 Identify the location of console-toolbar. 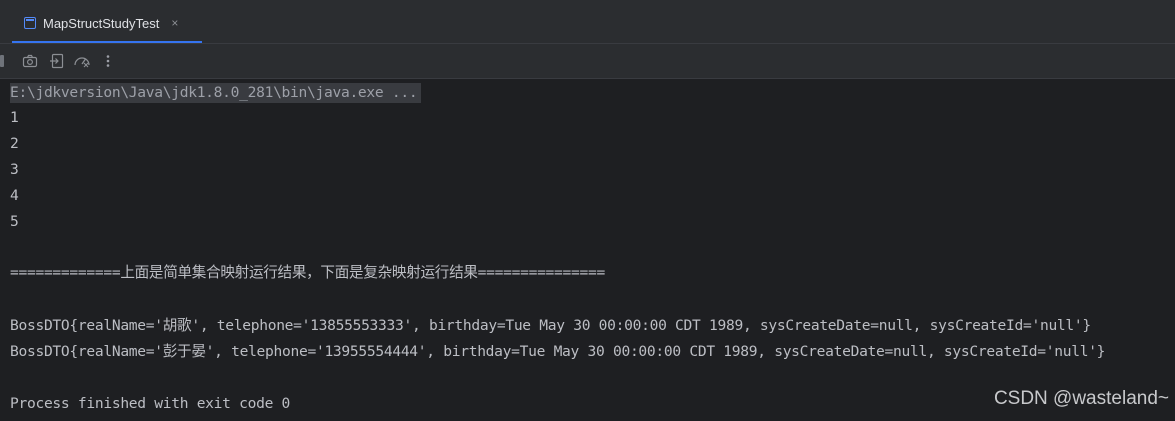
(587, 61).